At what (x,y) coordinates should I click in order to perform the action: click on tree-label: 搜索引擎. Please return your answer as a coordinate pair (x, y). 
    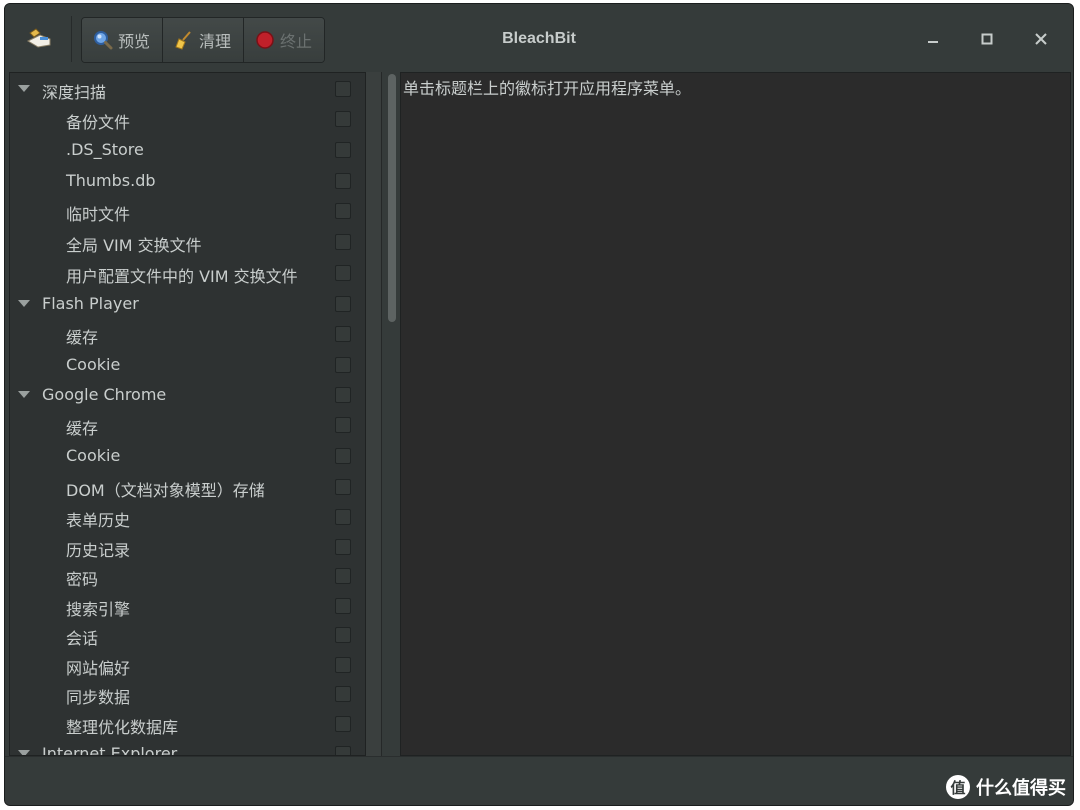
    Looking at the image, I should click on (98, 609).